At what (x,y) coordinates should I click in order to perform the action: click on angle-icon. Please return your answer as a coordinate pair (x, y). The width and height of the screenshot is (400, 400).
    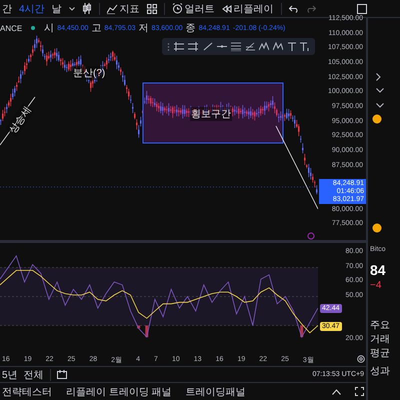
    Looking at the image, I should click on (250, 46).